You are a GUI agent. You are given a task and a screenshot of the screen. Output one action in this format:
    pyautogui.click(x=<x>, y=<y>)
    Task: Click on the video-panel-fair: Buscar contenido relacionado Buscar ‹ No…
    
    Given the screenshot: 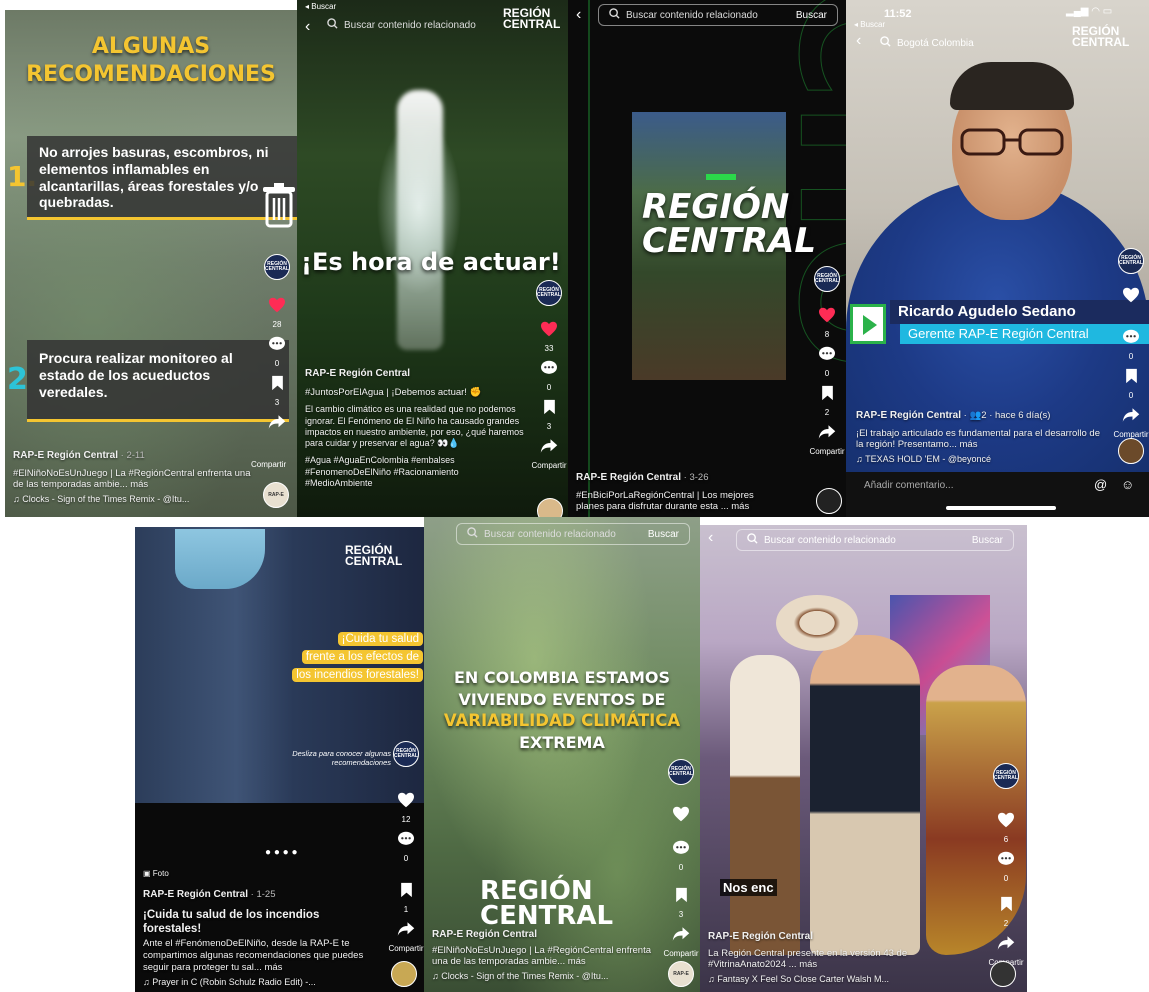 What is the action you would take?
    pyautogui.click(x=863, y=758)
    